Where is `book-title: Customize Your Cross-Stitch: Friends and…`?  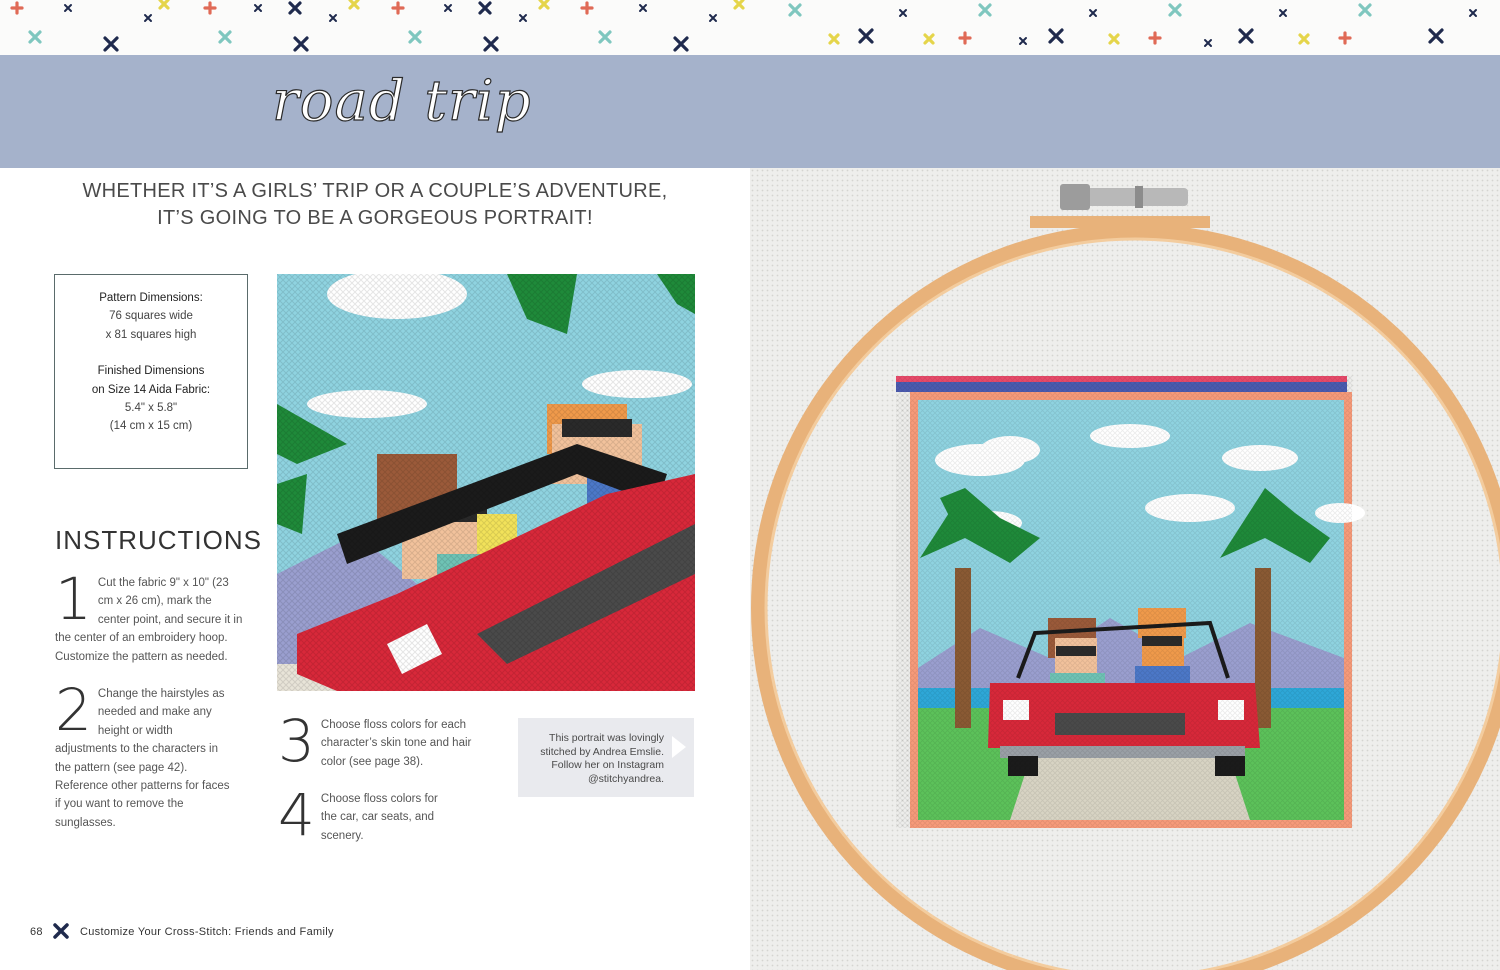 book-title: Customize Your Cross-Stitch: Friends and… is located at coordinates (207, 932).